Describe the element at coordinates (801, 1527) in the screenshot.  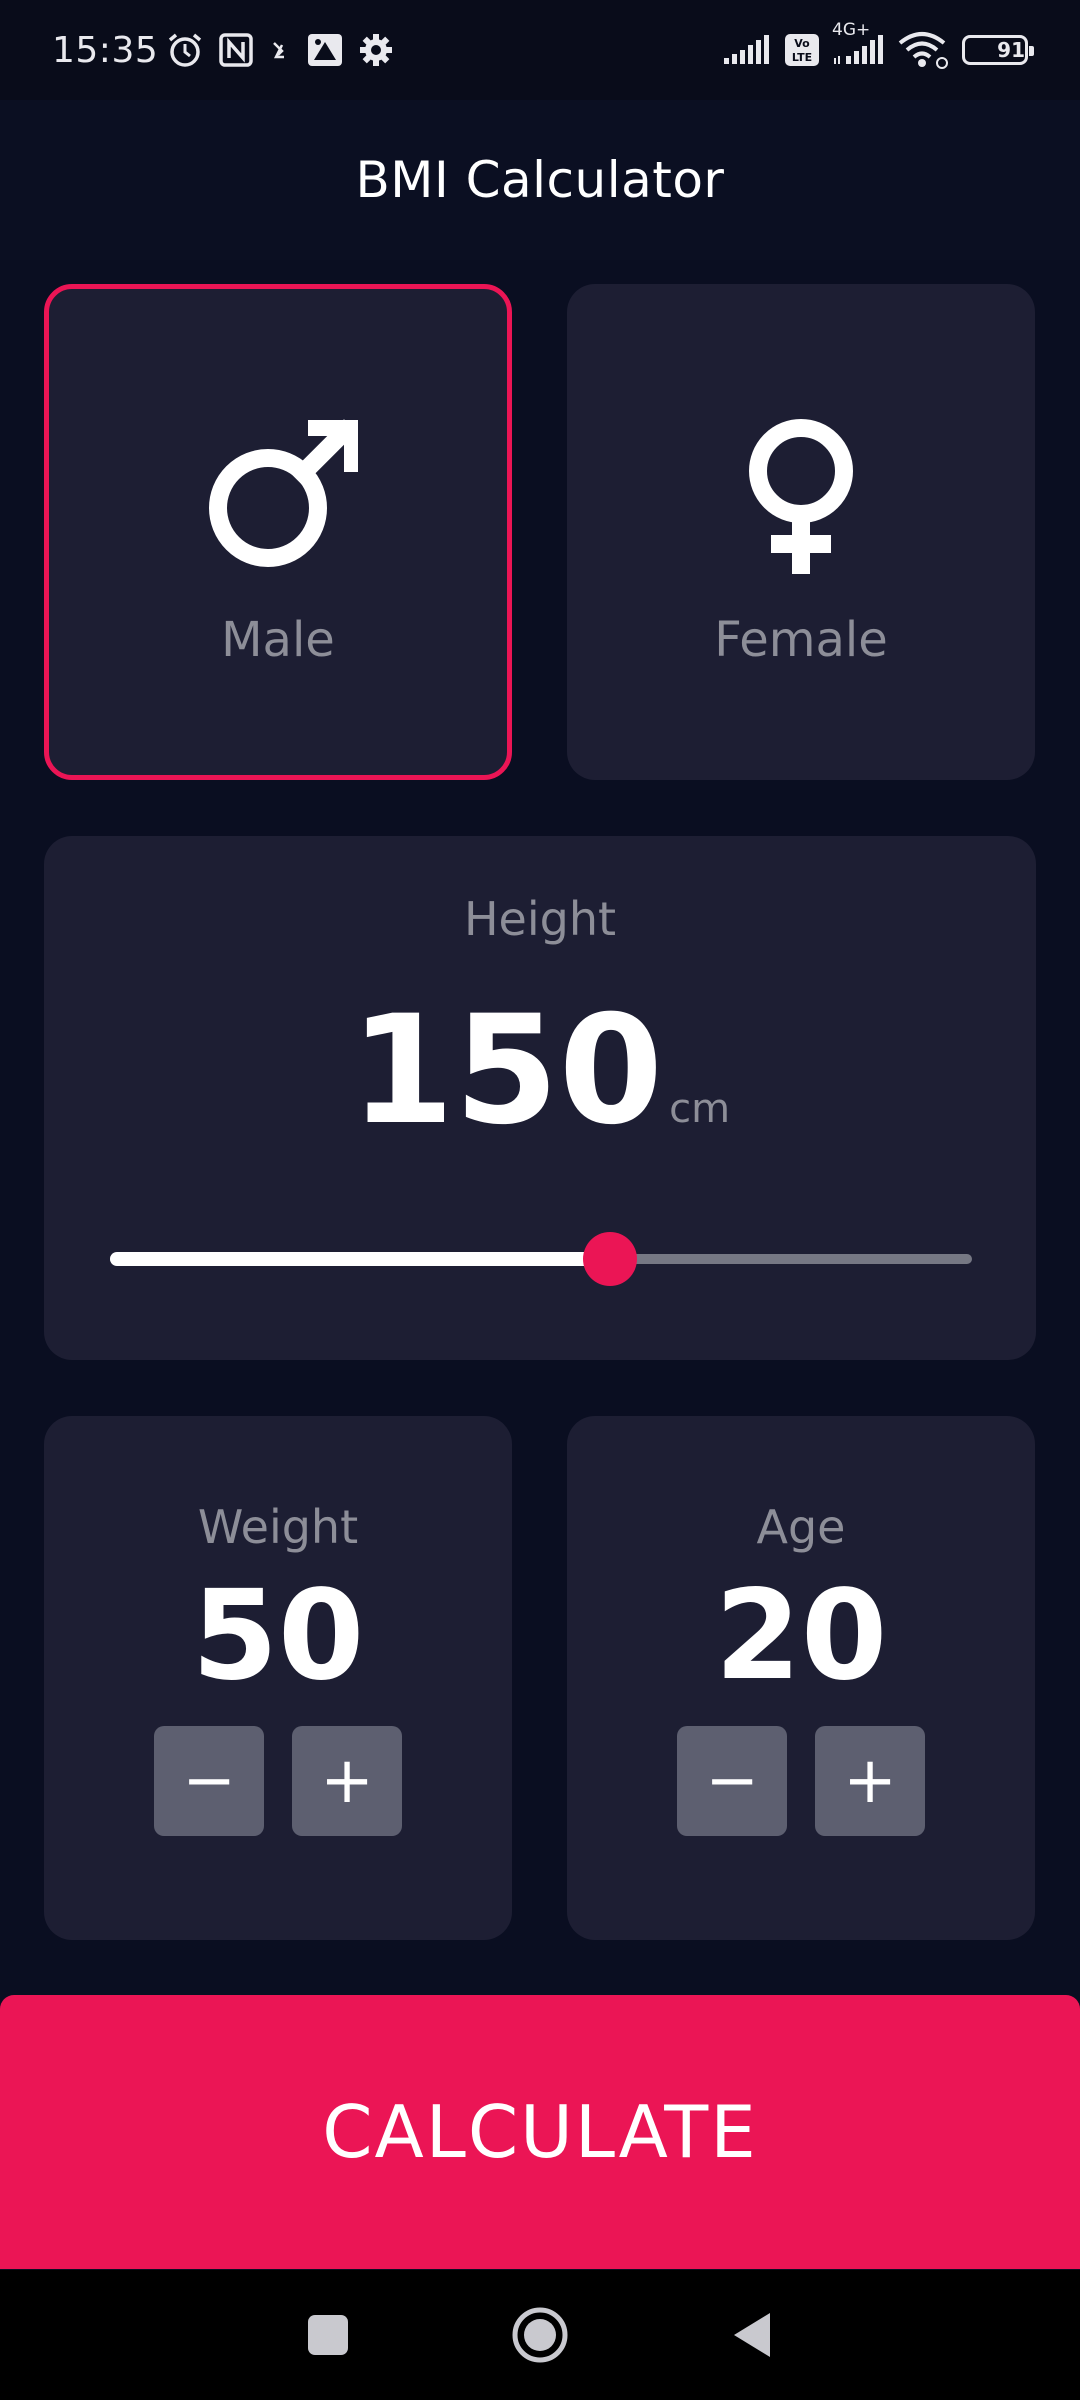
I see `age-label: Age` at that location.